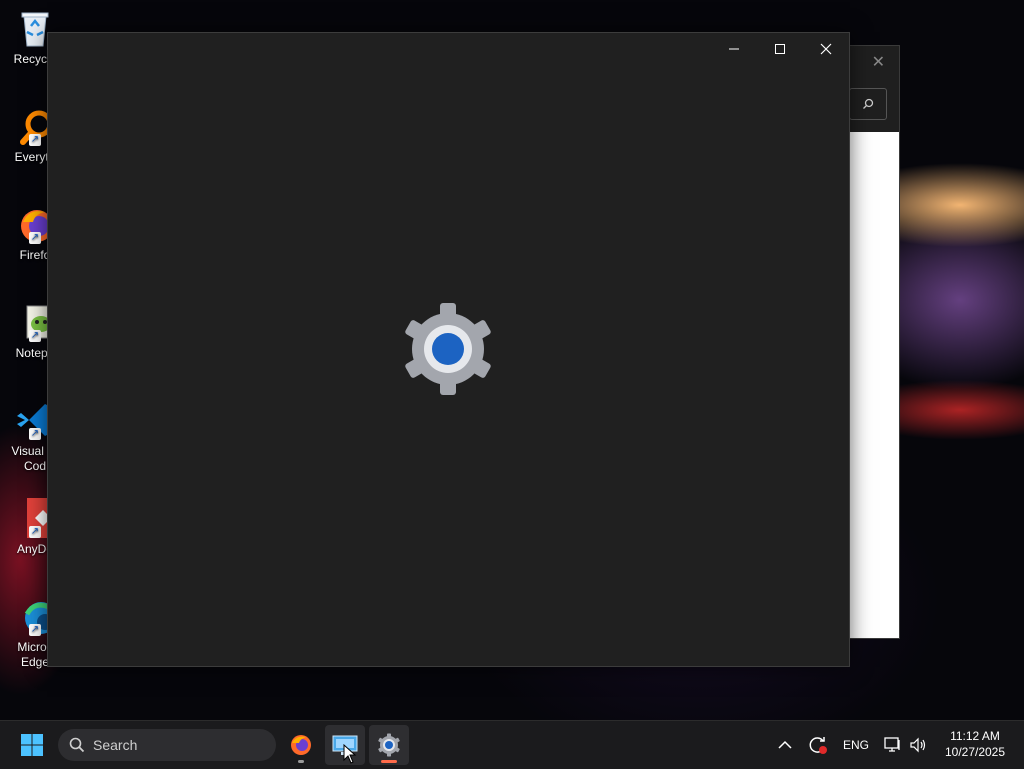  I want to click on maximize-icon, so click(780, 49).